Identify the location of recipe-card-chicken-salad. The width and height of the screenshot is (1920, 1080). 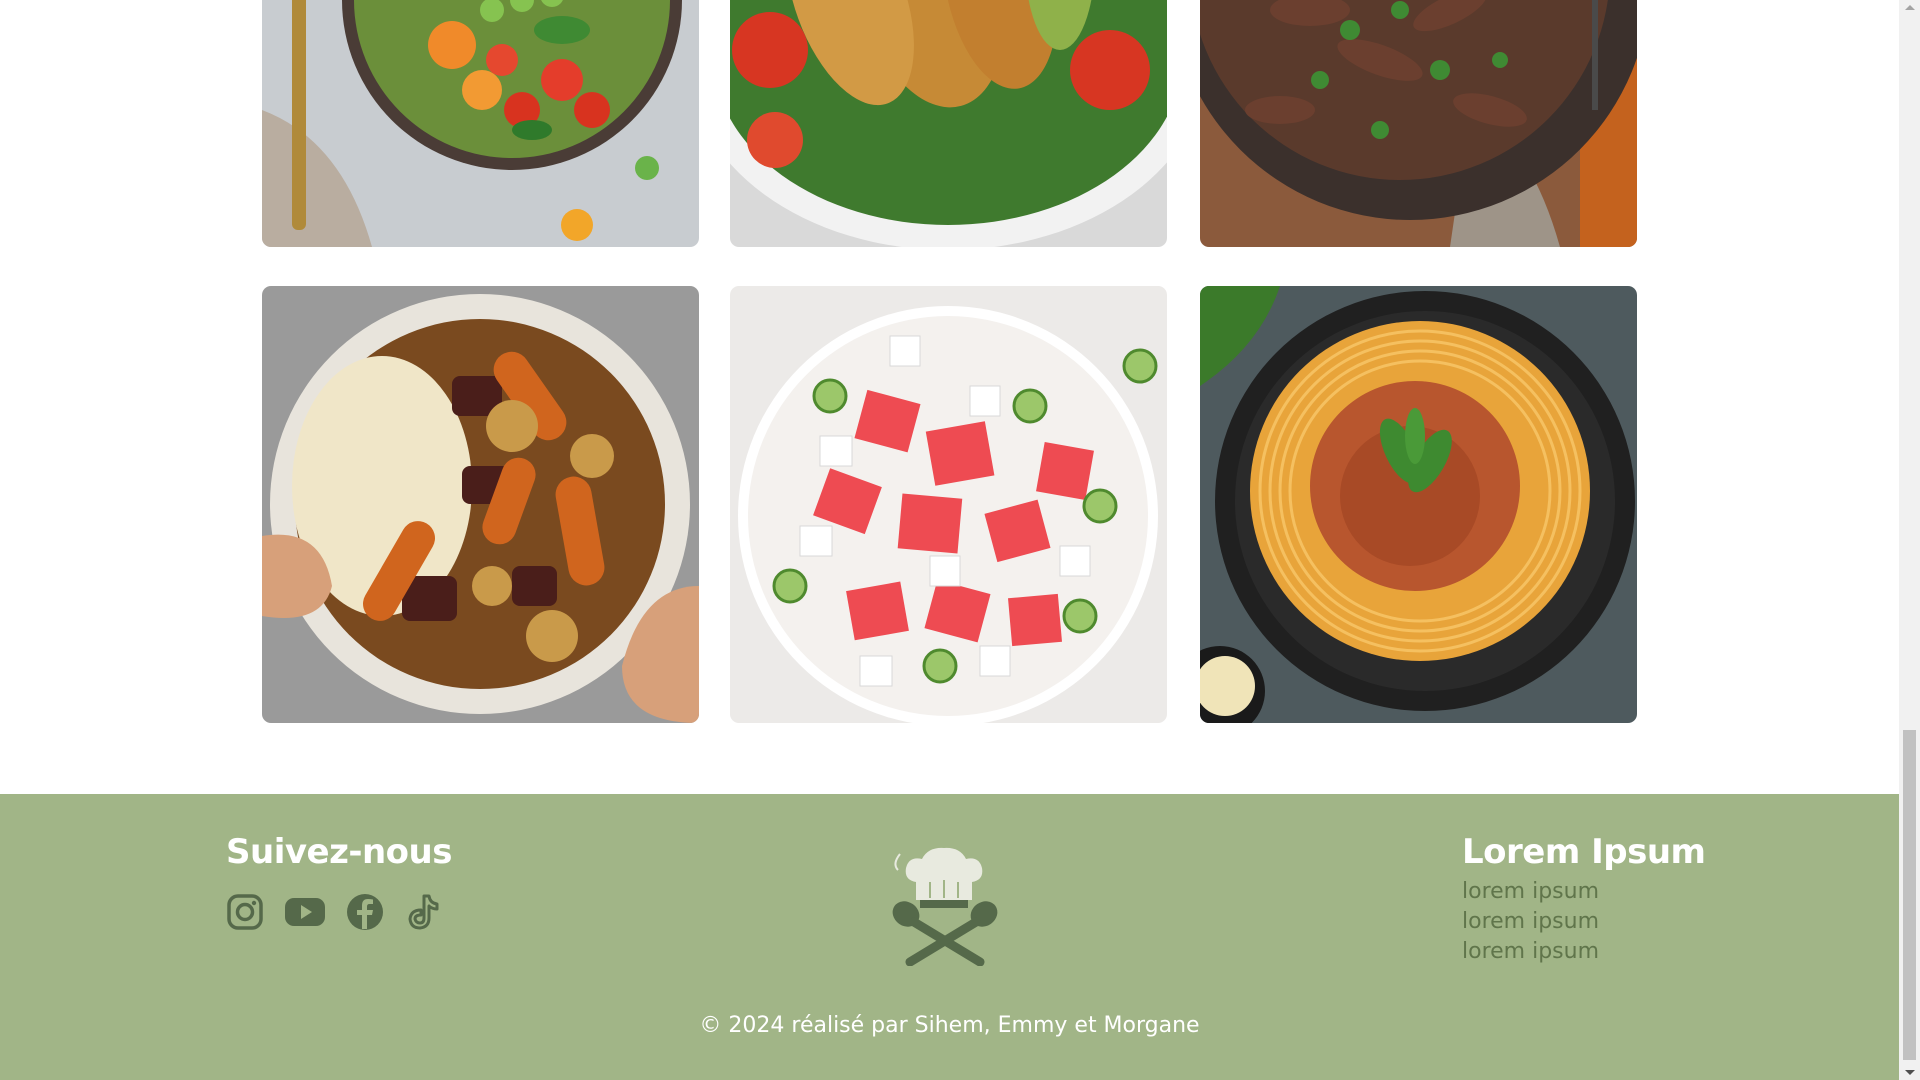
(948, 123).